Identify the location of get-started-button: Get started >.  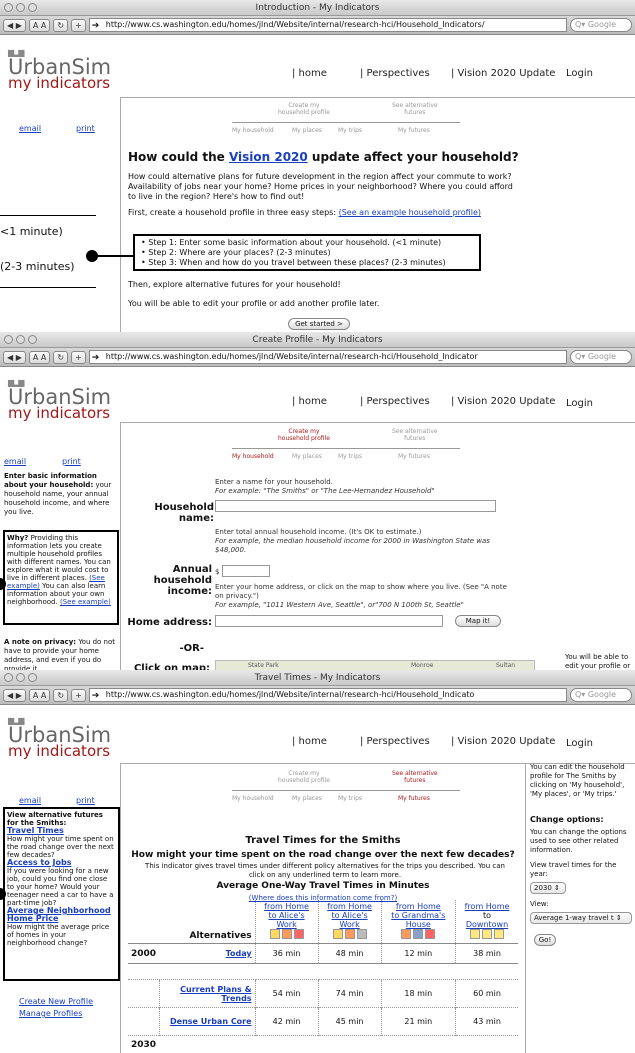
(319, 324).